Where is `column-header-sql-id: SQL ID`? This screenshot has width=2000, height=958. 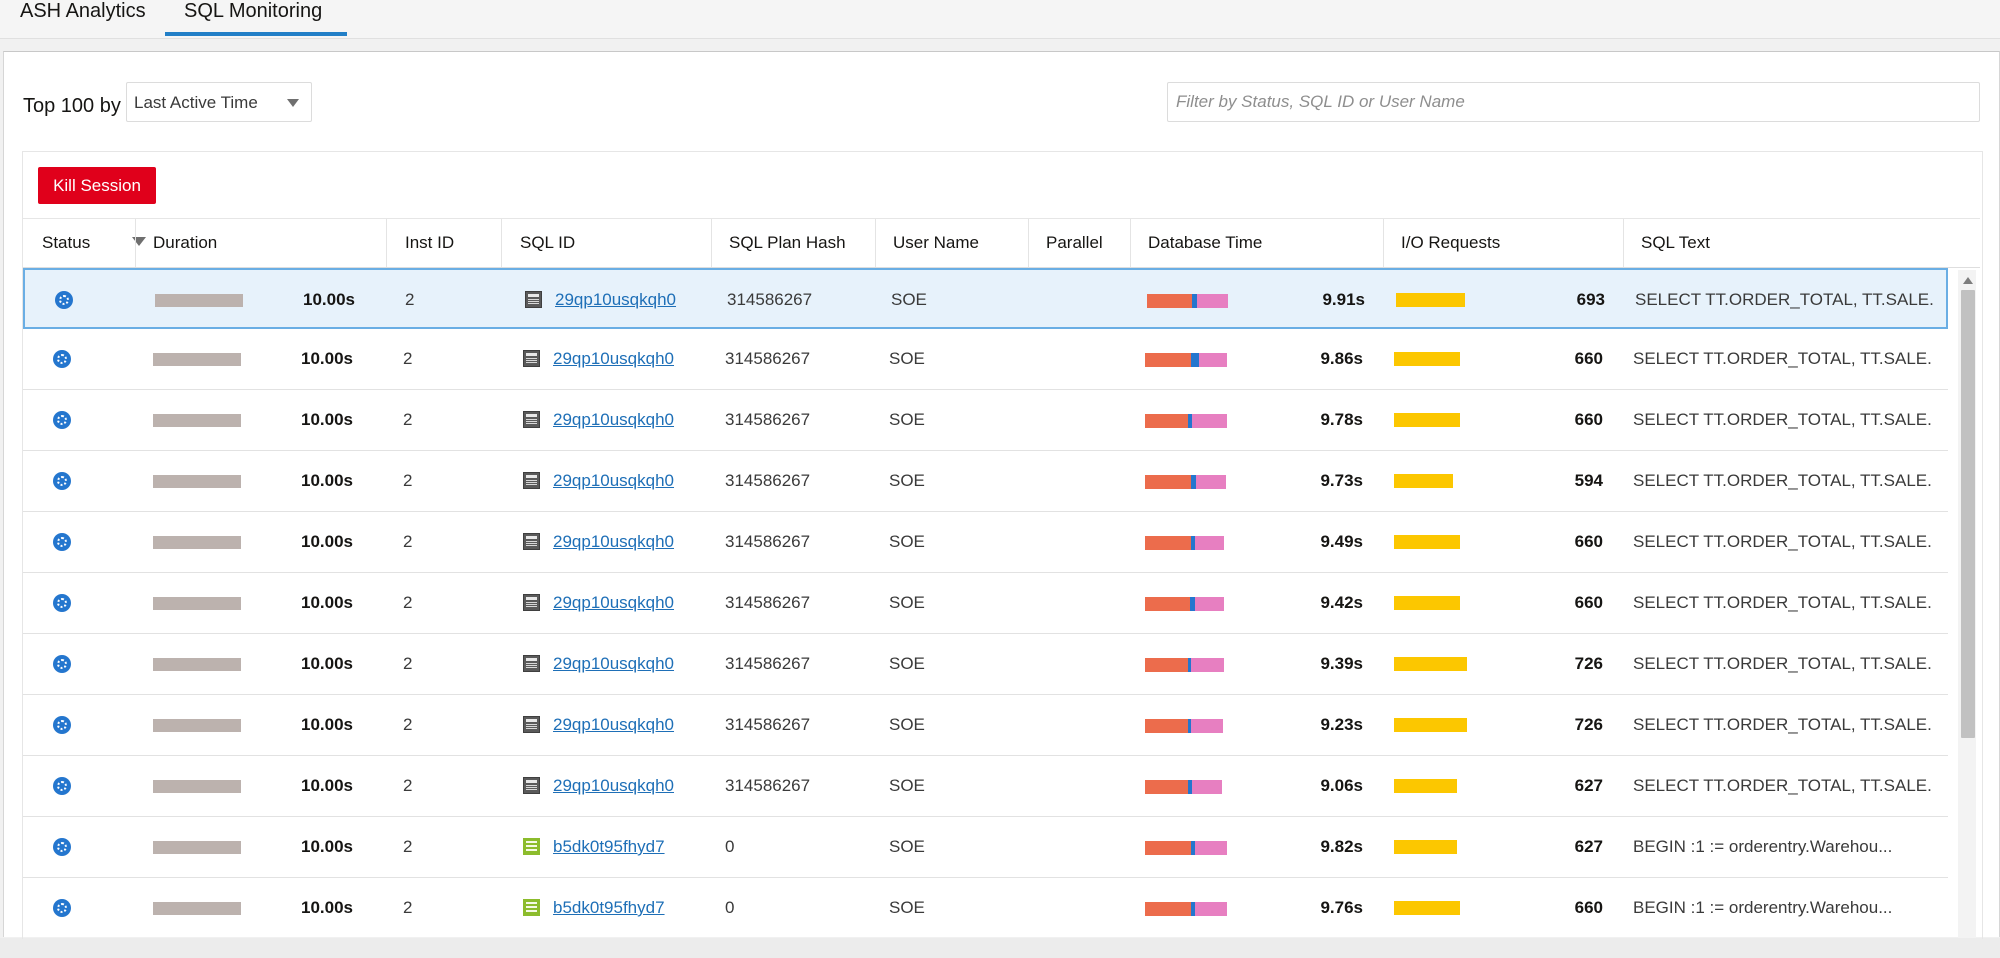 column-header-sql-id: SQL ID is located at coordinates (547, 243).